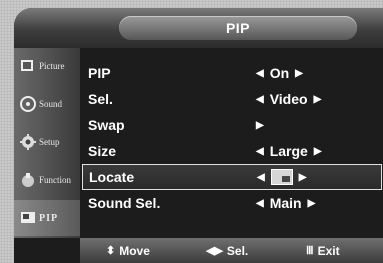 The image size is (383, 263). I want to click on sound-icon, so click(28, 104).